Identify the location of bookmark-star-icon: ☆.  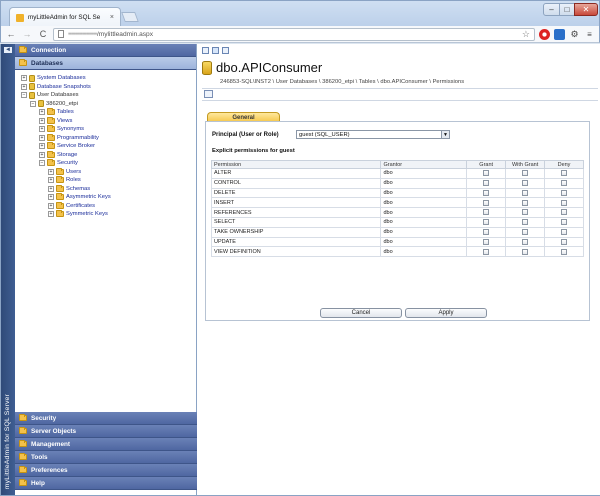
(526, 34).